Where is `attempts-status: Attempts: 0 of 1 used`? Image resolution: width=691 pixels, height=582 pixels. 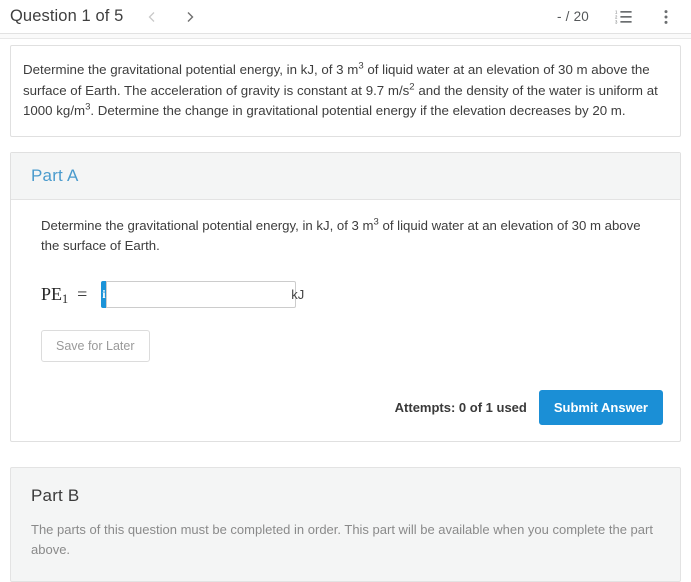
attempts-status: Attempts: 0 of 1 used is located at coordinates (460, 407).